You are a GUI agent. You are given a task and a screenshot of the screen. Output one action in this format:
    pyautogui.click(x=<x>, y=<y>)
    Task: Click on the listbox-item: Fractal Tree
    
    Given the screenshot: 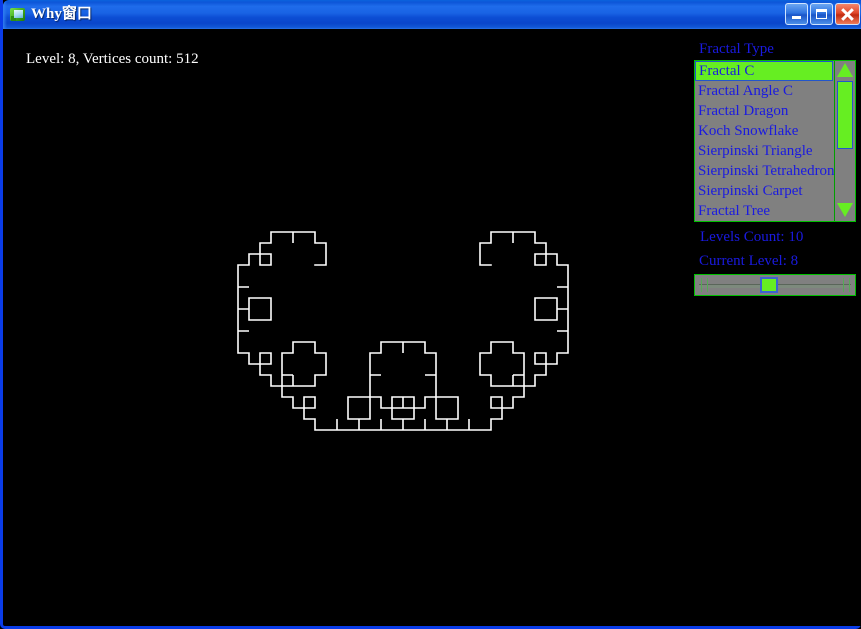 What is the action you would take?
    pyautogui.click(x=764, y=211)
    